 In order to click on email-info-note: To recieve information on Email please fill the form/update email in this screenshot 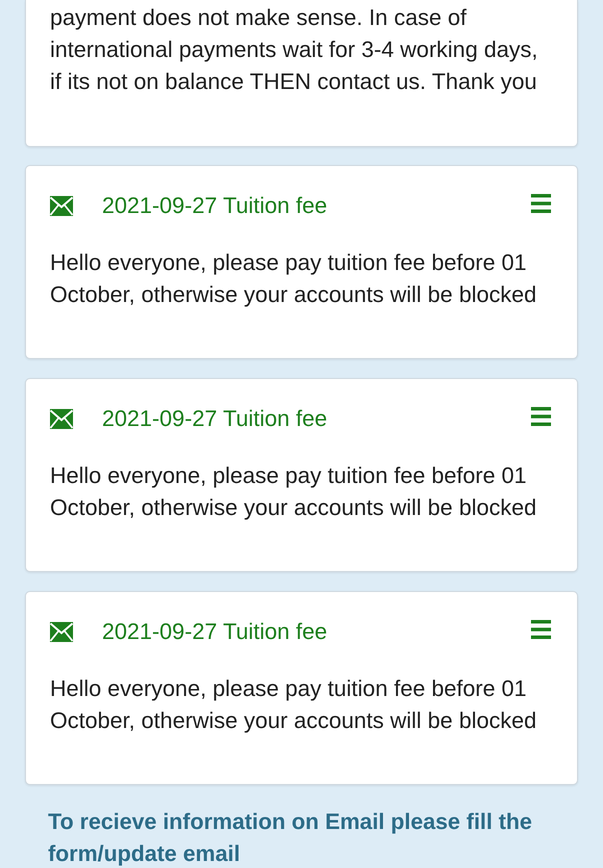, I will do `click(290, 838)`.